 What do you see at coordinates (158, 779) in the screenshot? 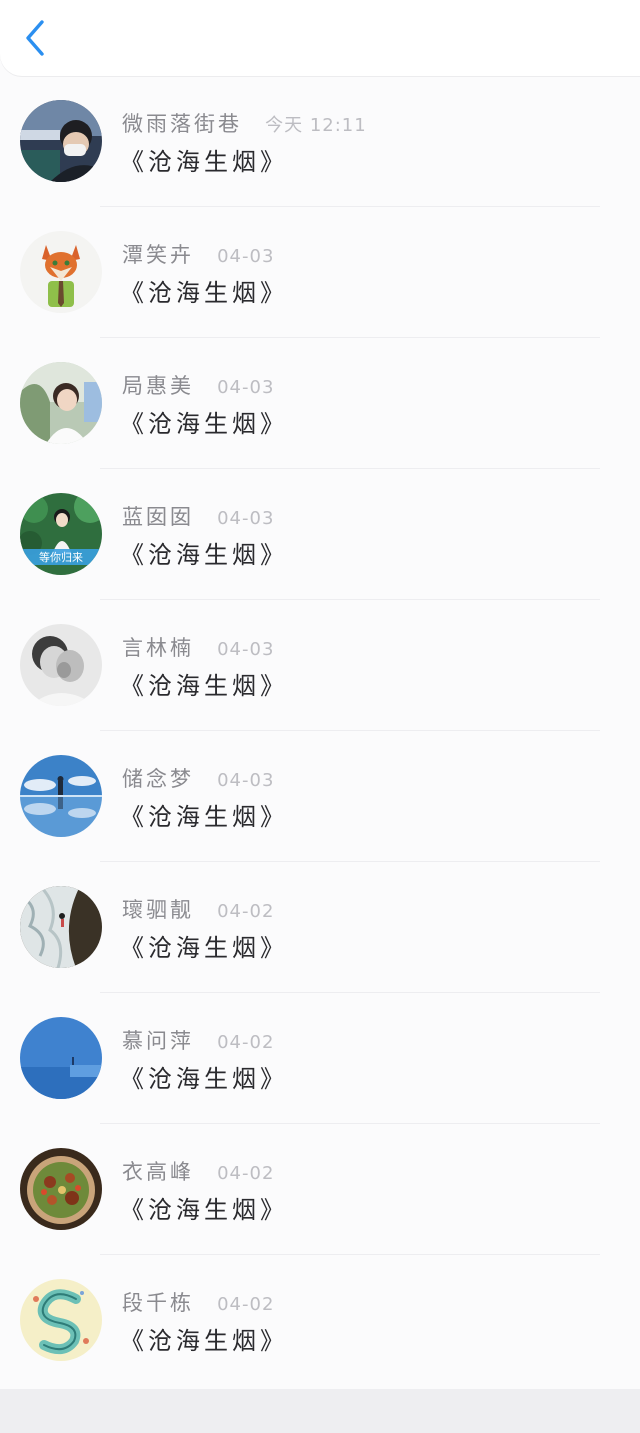
I see `sender-name: 储念梦` at bounding box center [158, 779].